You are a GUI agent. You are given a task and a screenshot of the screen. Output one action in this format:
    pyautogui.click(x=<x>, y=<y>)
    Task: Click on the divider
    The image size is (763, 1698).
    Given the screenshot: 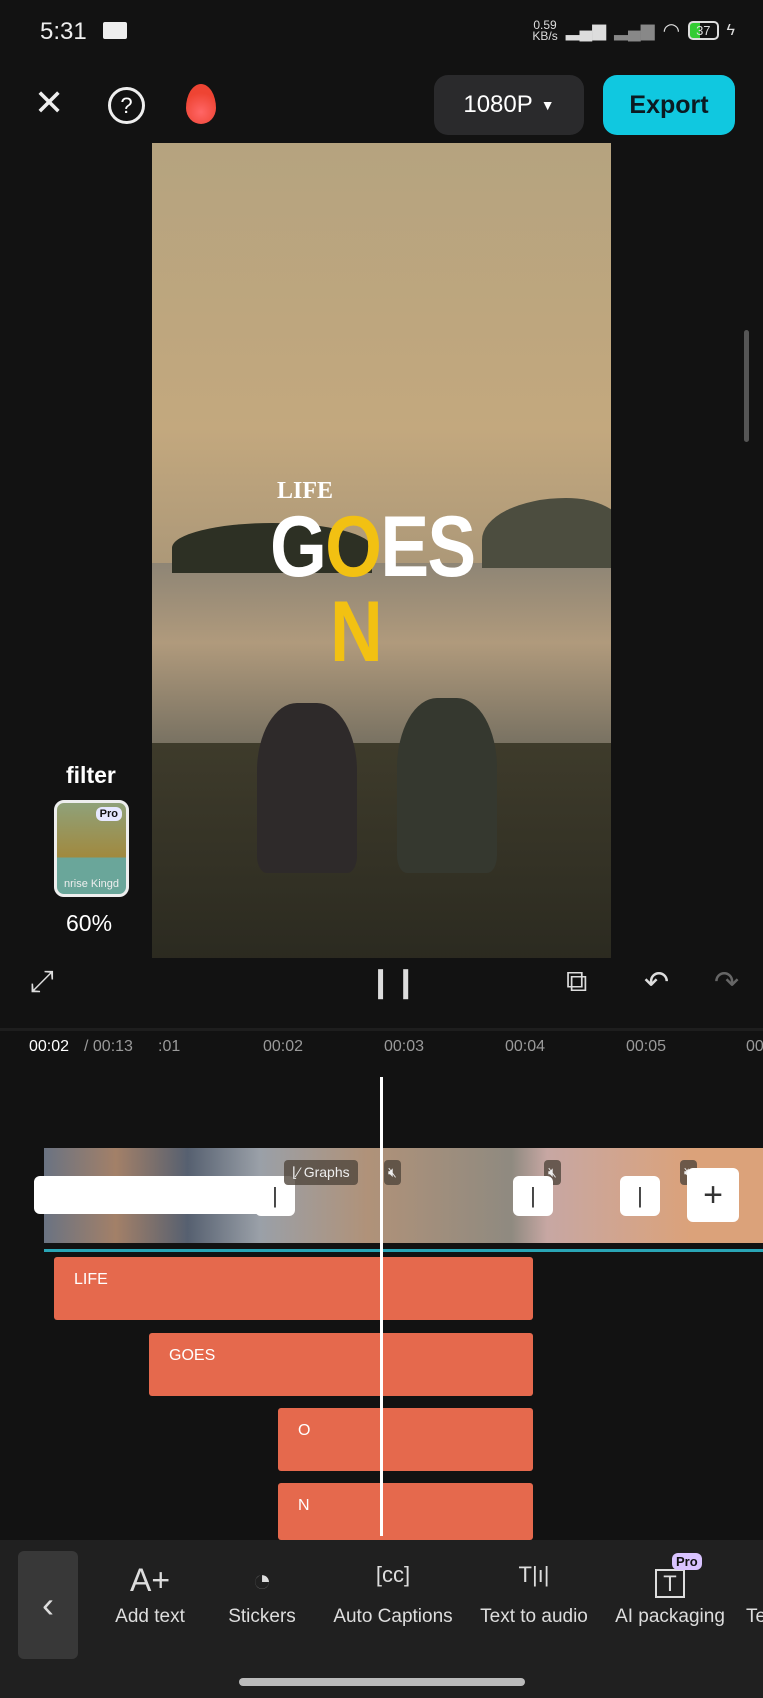 What is the action you would take?
    pyautogui.click(x=381, y=1029)
    